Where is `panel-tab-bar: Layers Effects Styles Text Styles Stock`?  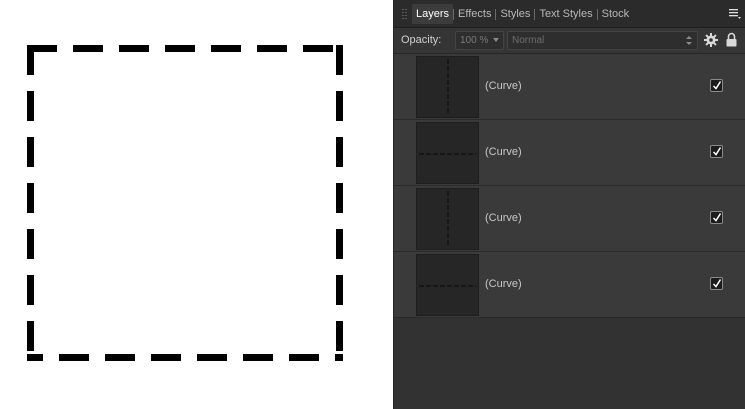
panel-tab-bar: Layers Effects Styles Text Styles Stock is located at coordinates (569, 14).